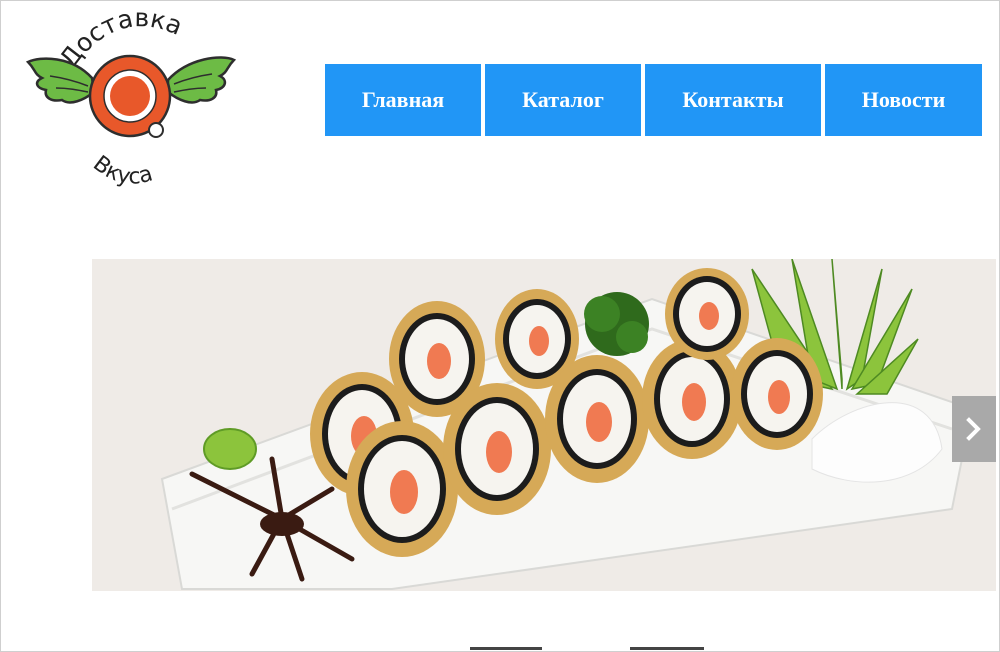 This screenshot has width=1000, height=652. What do you see at coordinates (121, 170) in the screenshot?
I see `logo-bottom-text: Вкуса` at bounding box center [121, 170].